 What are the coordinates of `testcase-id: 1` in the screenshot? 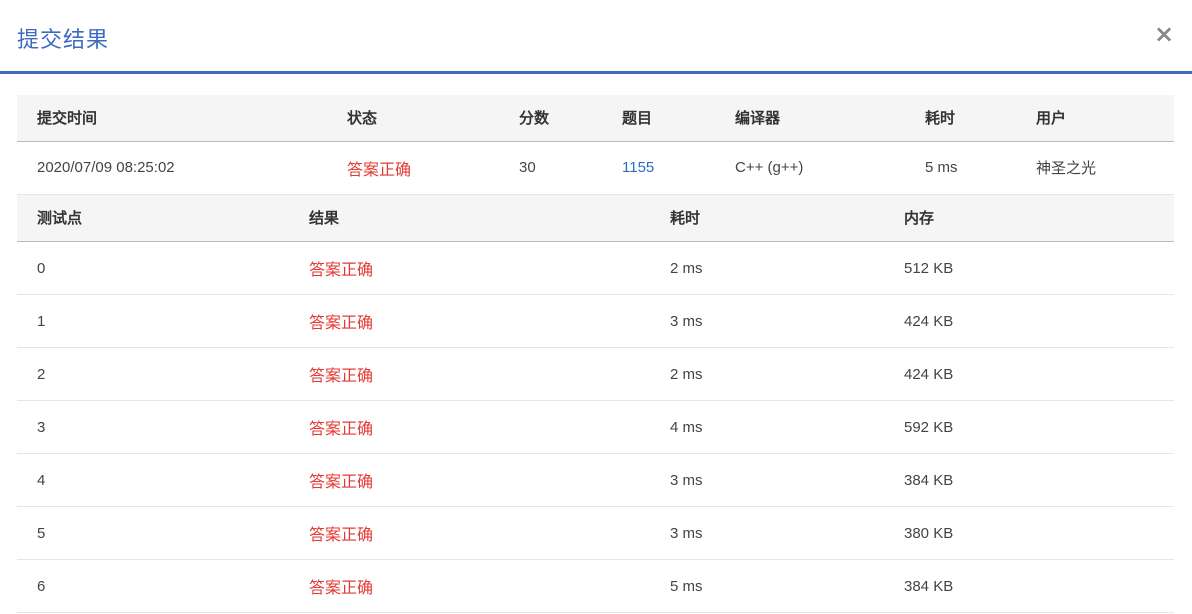 It's located at (153, 321).